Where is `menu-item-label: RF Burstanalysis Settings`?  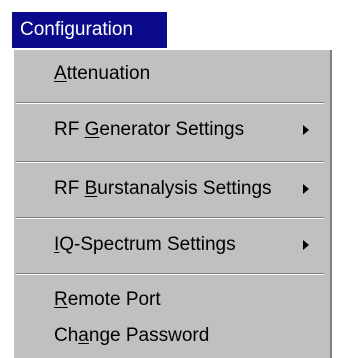
menu-item-label: RF Burstanalysis Settings is located at coordinates (163, 188).